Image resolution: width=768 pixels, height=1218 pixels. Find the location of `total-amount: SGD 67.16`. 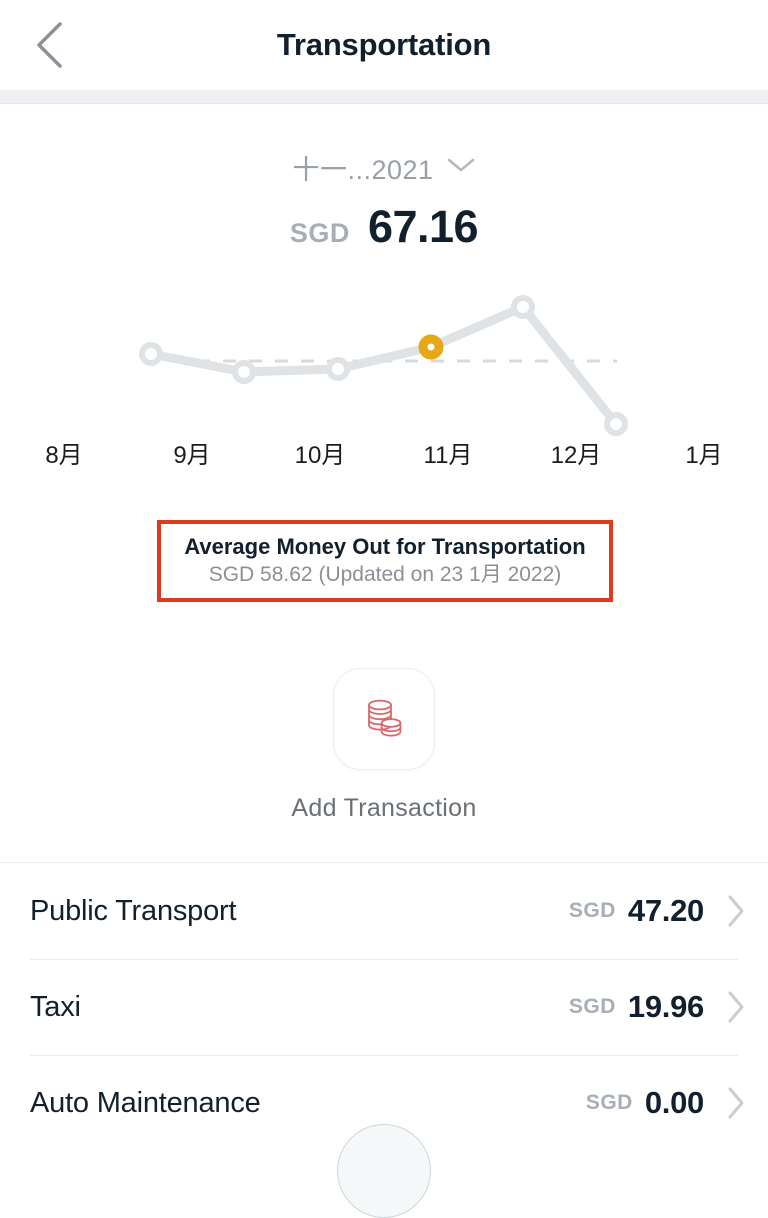

total-amount: SGD 67.16 is located at coordinates (384, 227).